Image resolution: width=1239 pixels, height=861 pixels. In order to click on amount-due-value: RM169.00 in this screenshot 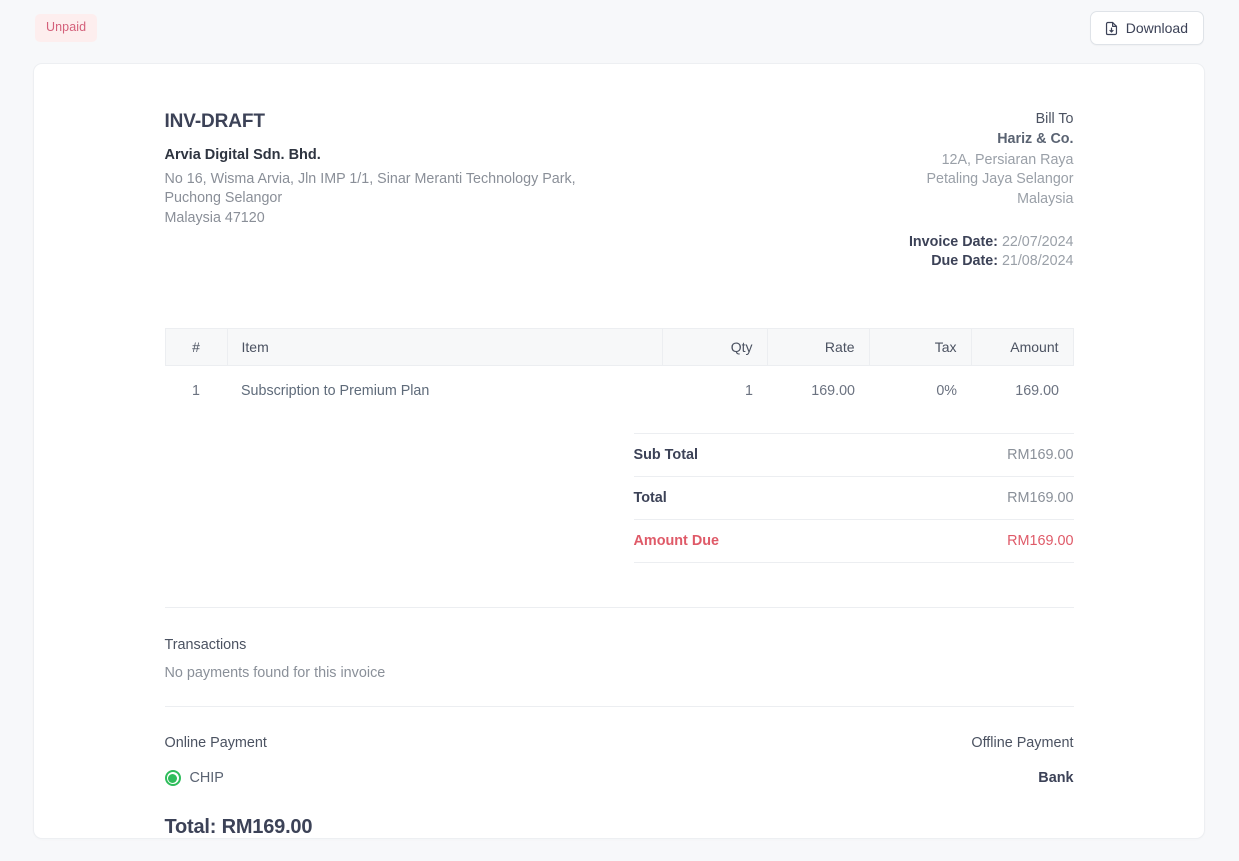, I will do `click(1040, 541)`.